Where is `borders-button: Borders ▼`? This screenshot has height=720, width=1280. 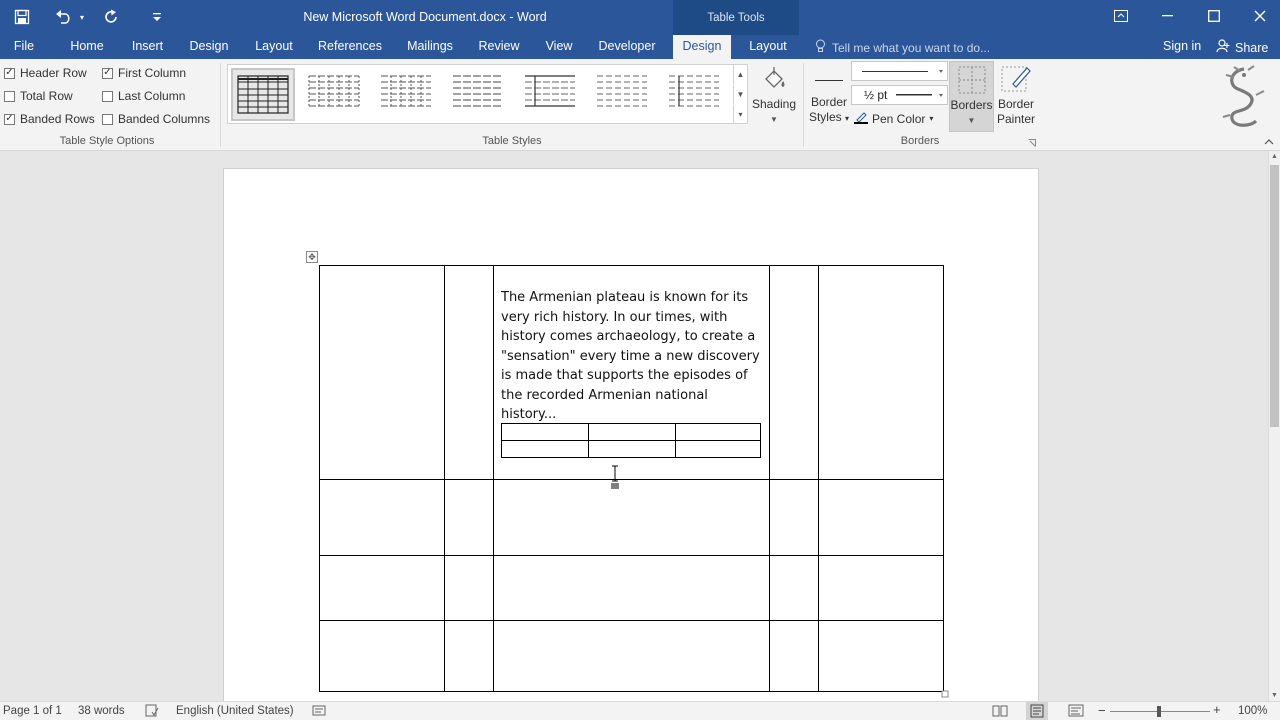
borders-button: Borders ▼ is located at coordinates (971, 96).